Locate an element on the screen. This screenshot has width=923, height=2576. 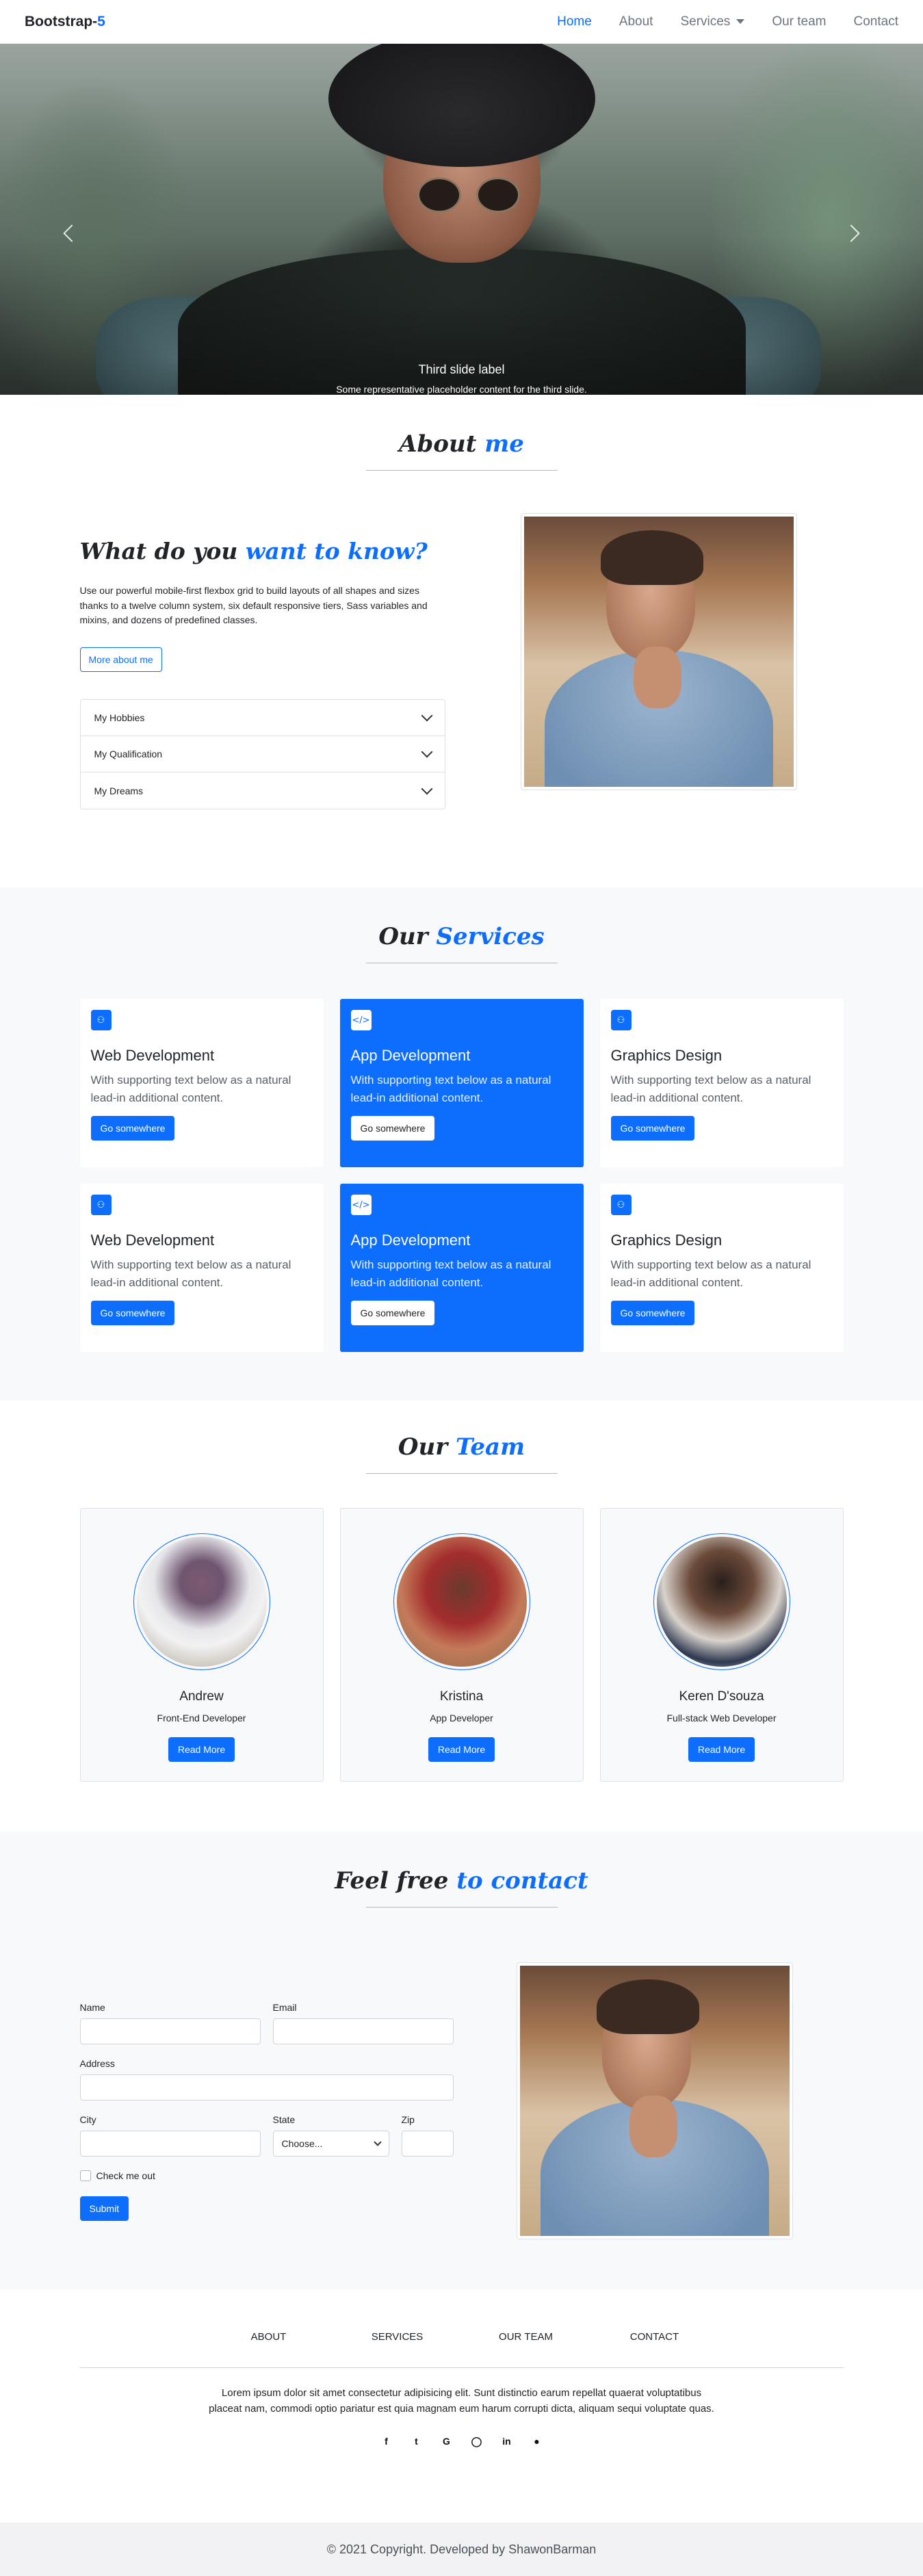
team-member-name: Kristina is located at coordinates (461, 1696).